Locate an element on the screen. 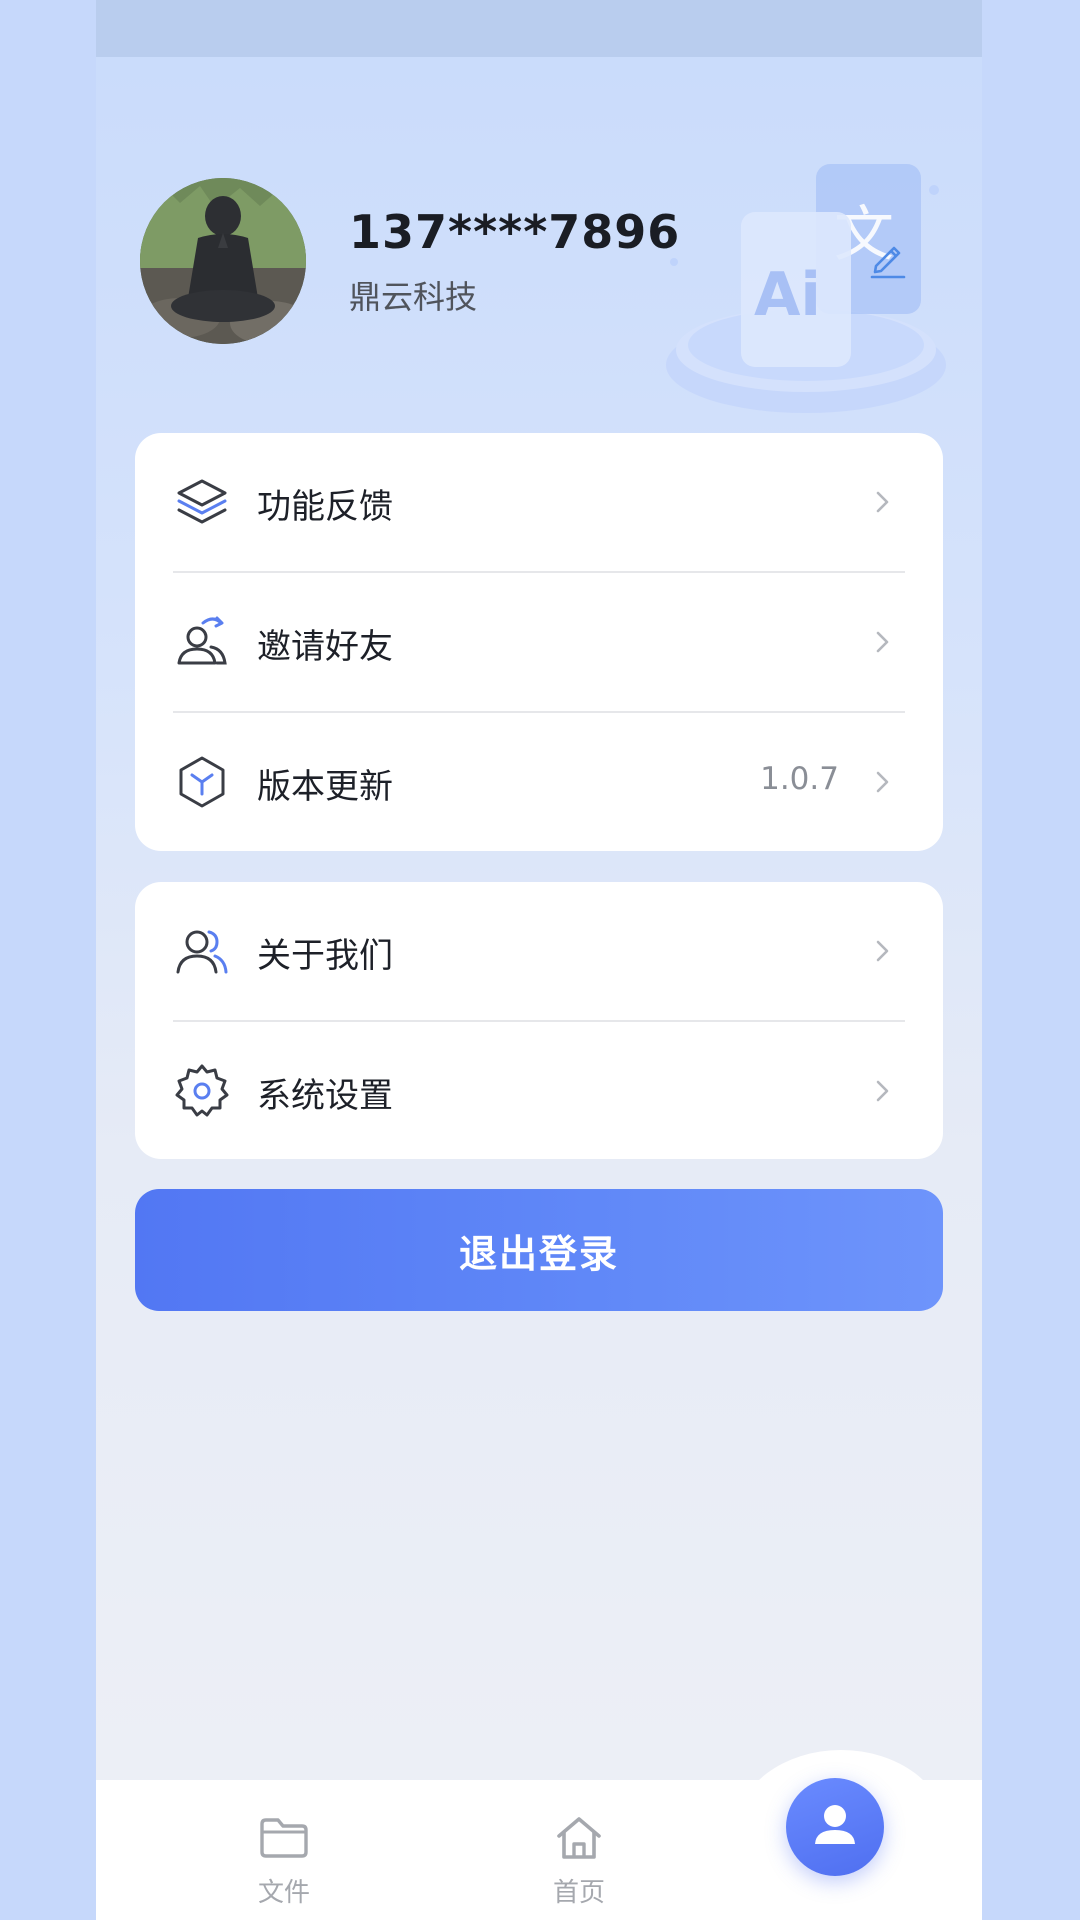 Image resolution: width=1080 pixels, height=1920 pixels. menu-item-about: 关于我们 is located at coordinates (539, 951).